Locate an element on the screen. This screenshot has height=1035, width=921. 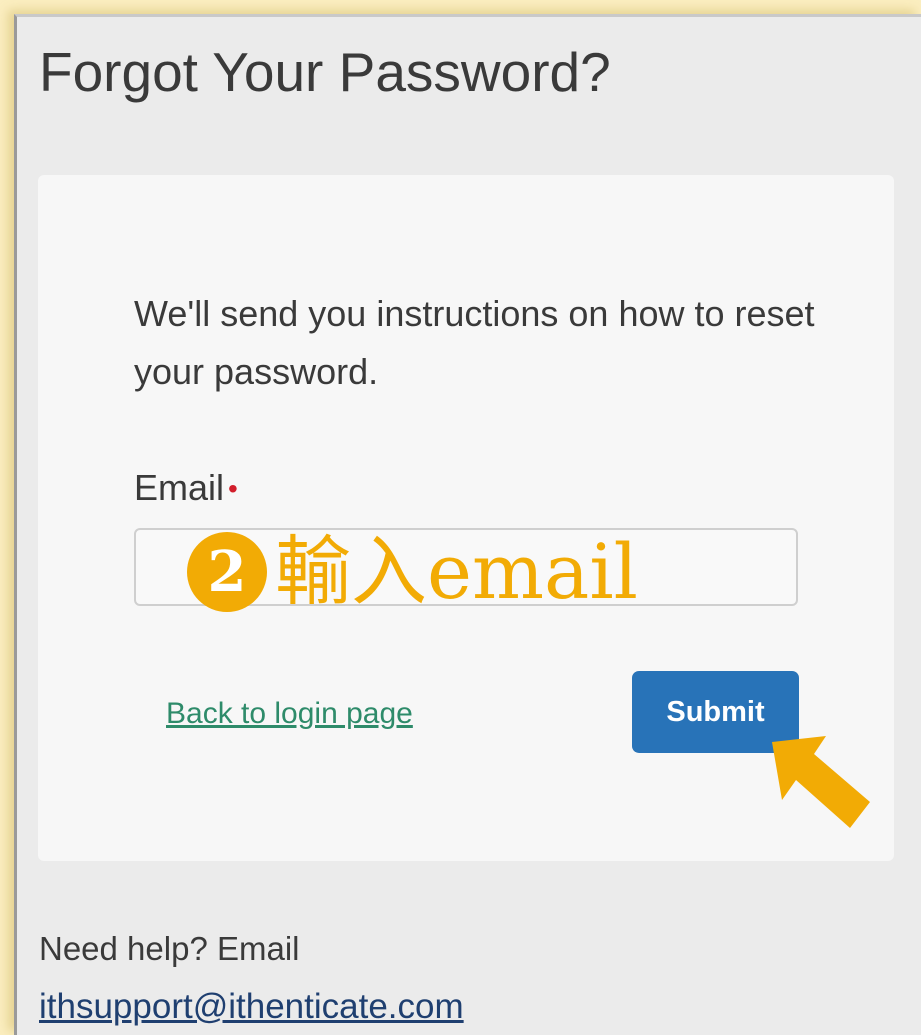
page-title: Forgot Your Password? is located at coordinates (325, 72).